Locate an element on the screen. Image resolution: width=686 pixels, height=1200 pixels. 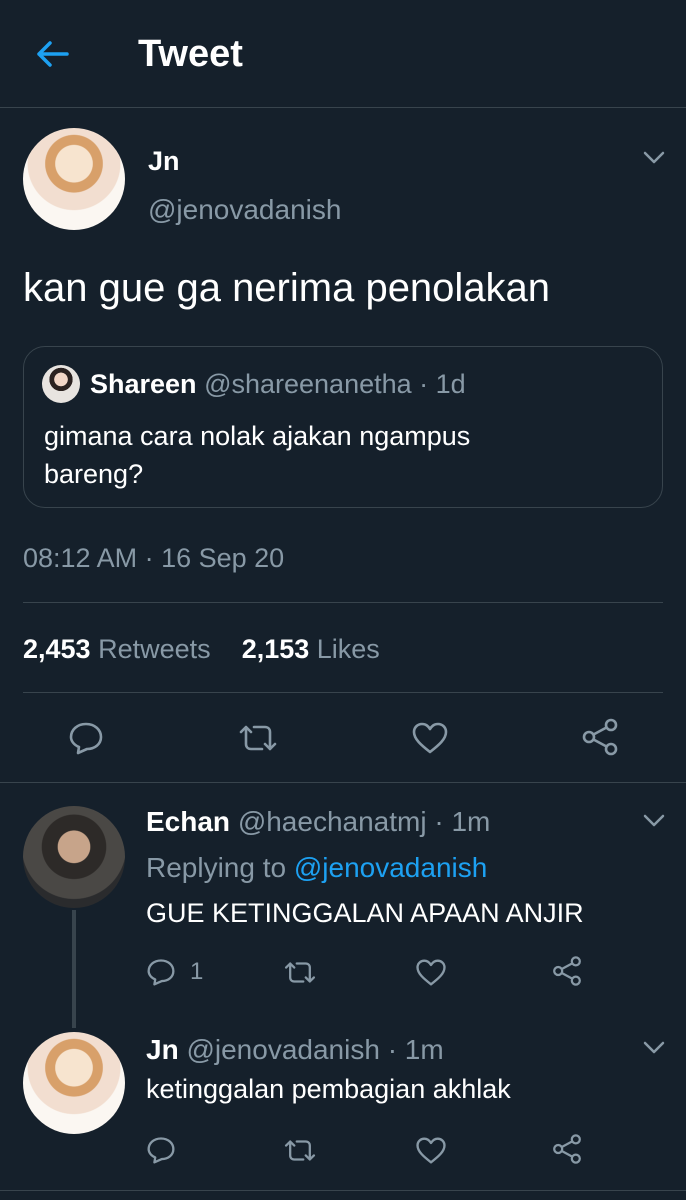
reply-author-name: Echan is located at coordinates (188, 821).